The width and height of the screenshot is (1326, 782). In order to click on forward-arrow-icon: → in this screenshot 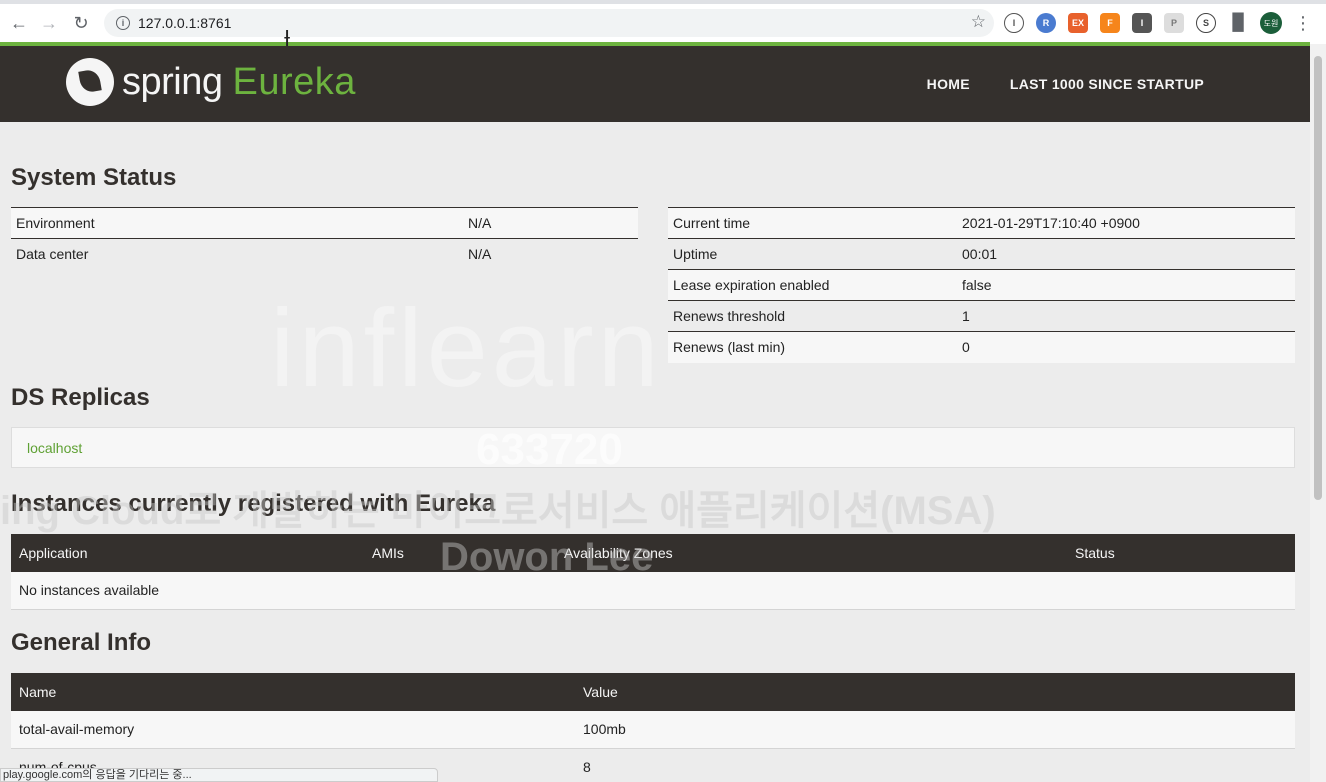, I will do `click(49, 23)`.